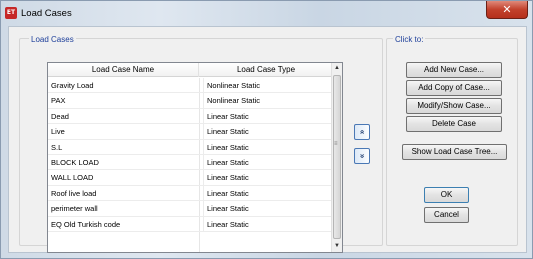 The height and width of the screenshot is (259, 533). I want to click on column-header-name: Load Case Name, so click(123, 70).